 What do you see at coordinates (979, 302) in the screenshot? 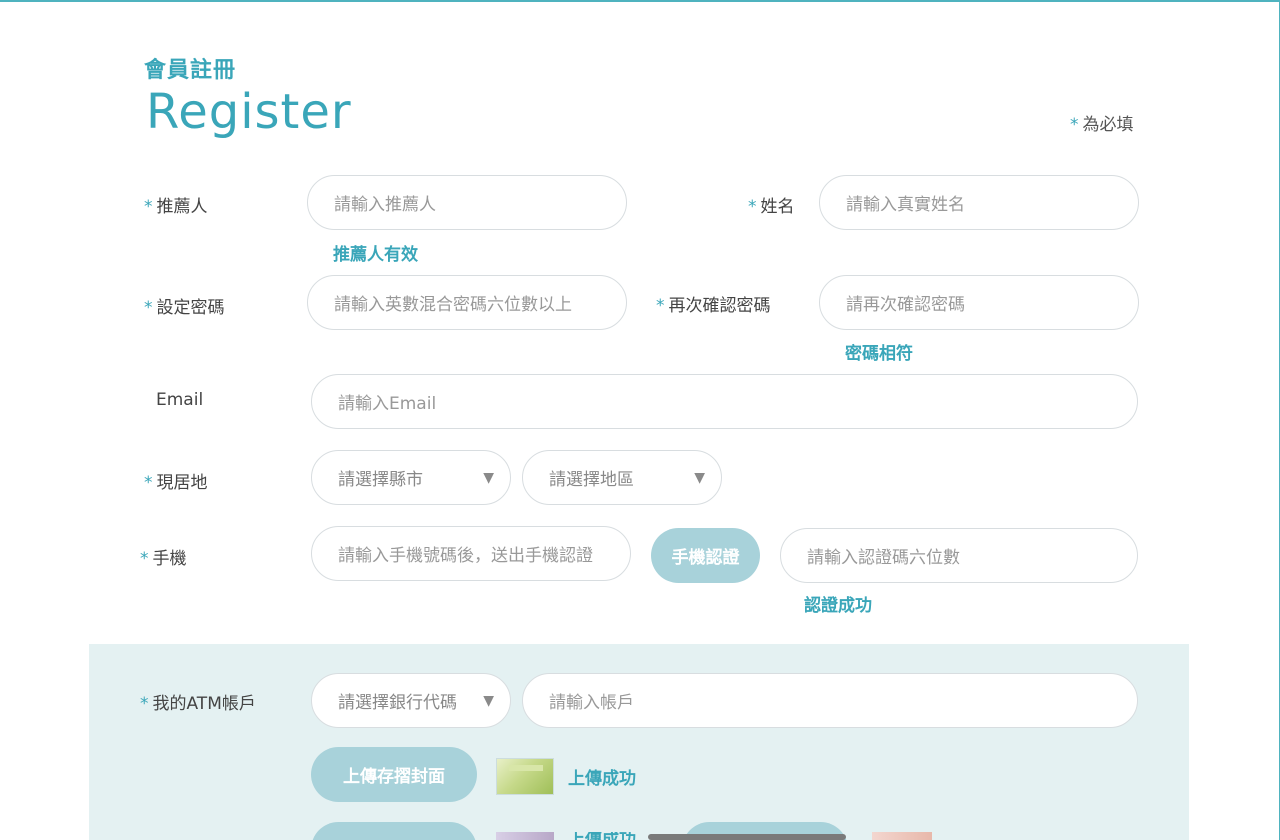
I see `password-confirm-input: 請再次確認密碼` at bounding box center [979, 302].